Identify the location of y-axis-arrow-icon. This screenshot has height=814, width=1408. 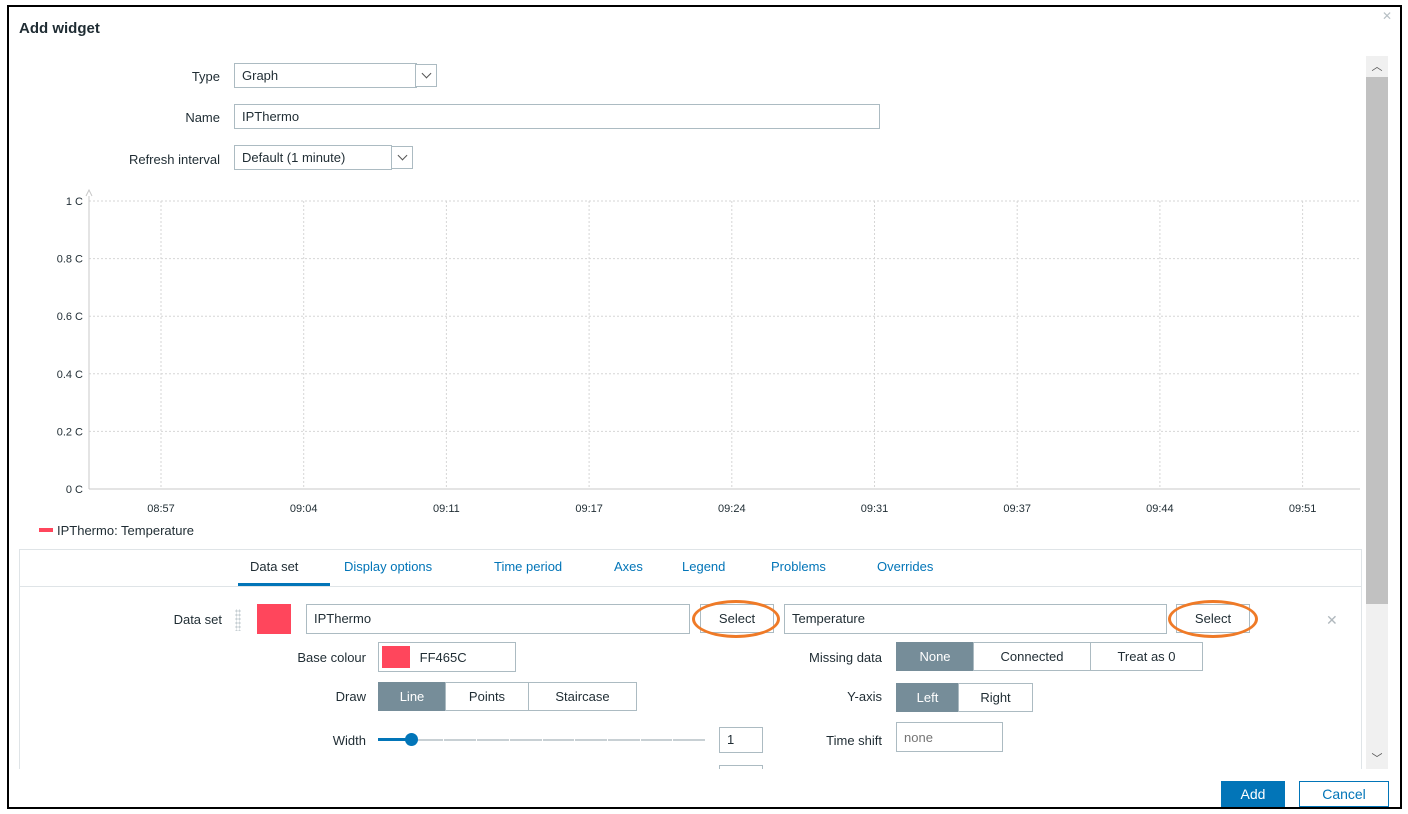
(89, 192).